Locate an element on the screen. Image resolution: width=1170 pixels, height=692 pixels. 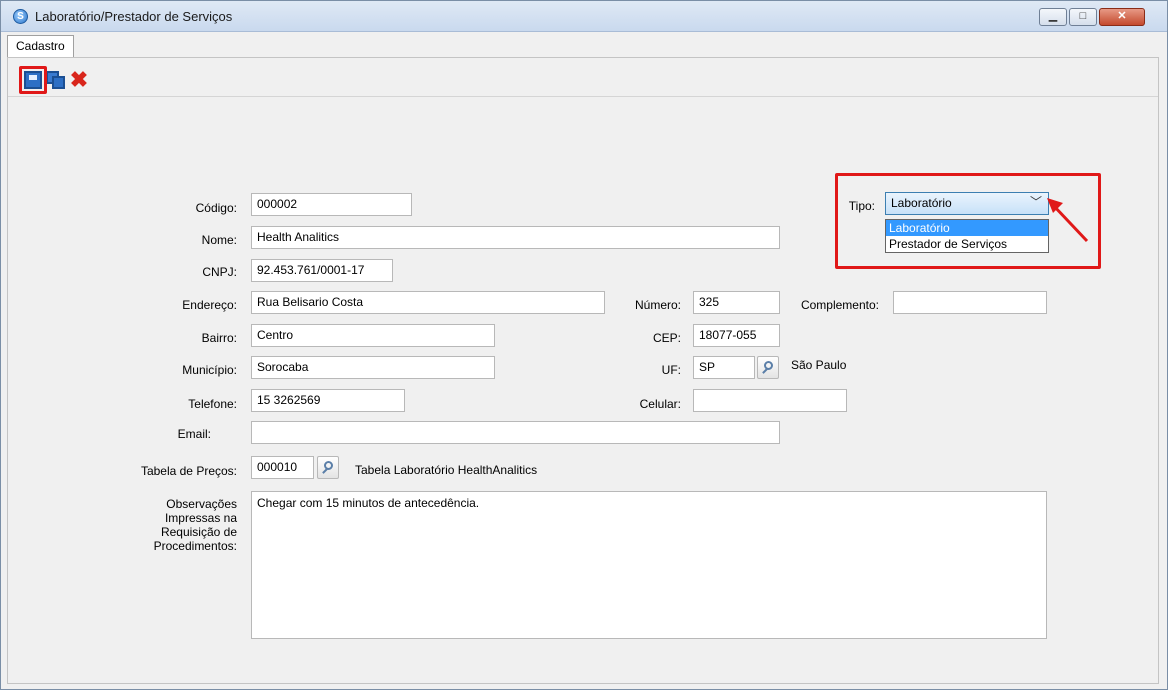
bairro-label: Bairro: is located at coordinates (219, 338).